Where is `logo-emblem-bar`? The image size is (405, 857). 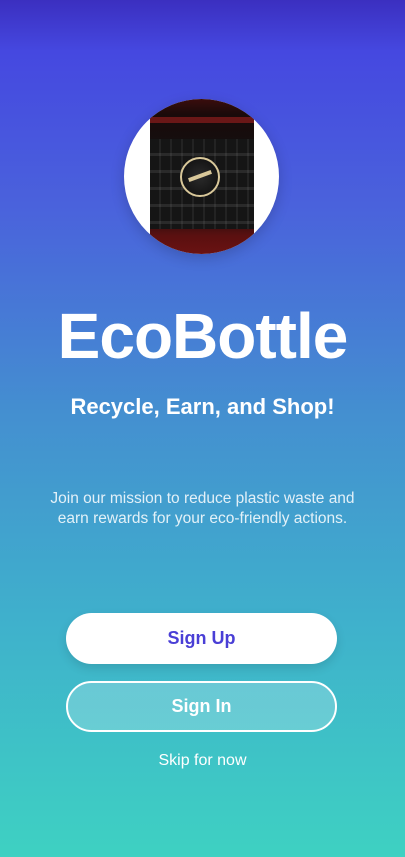
logo-emblem-bar is located at coordinates (200, 176).